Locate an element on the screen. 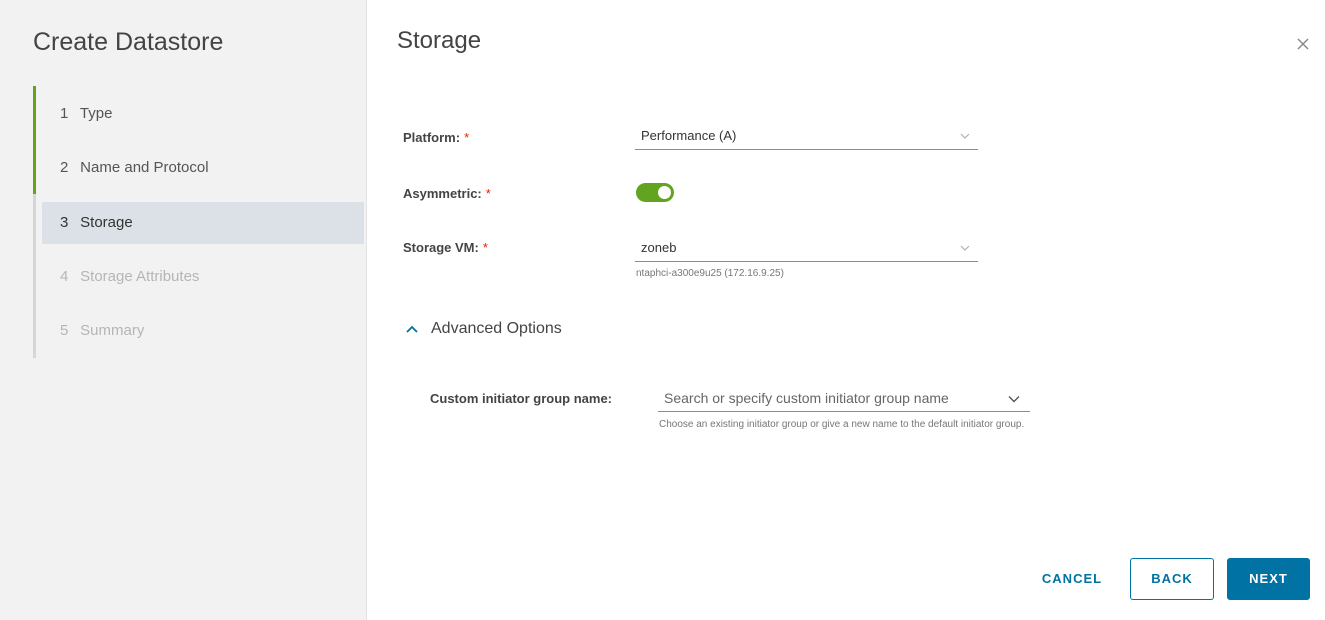 The image size is (1325, 620). step-summary: 5 Summary is located at coordinates (203, 331).